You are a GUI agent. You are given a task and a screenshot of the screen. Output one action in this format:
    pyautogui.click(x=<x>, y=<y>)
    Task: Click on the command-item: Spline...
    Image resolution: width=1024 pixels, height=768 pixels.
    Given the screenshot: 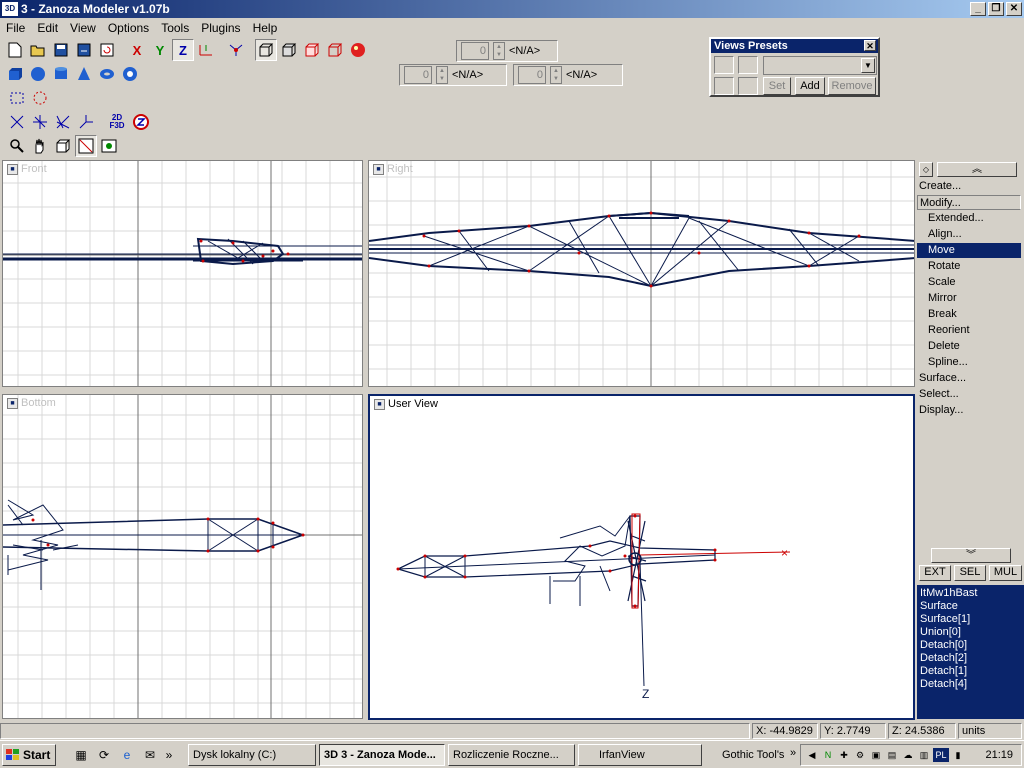 What is the action you would take?
    pyautogui.click(x=969, y=362)
    